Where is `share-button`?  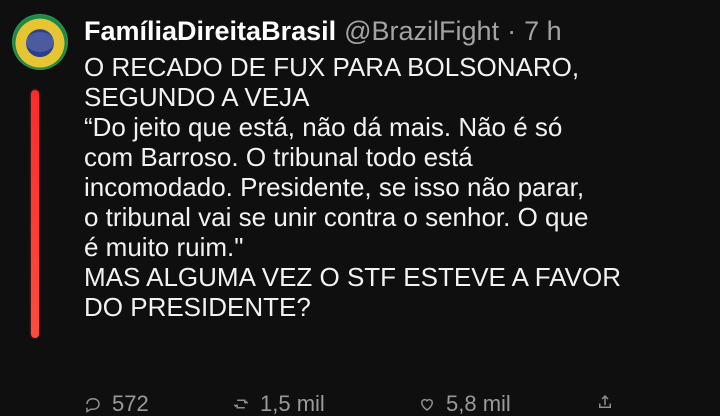
share-button is located at coordinates (605, 402).